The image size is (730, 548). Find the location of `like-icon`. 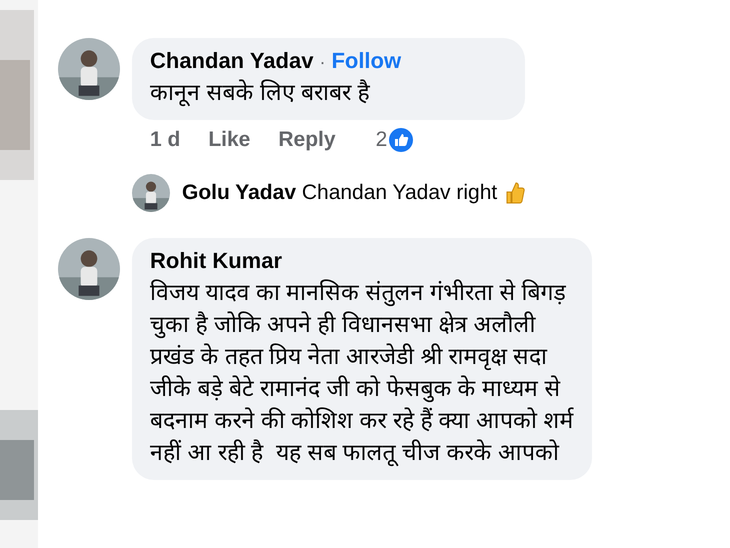

like-icon is located at coordinates (401, 140).